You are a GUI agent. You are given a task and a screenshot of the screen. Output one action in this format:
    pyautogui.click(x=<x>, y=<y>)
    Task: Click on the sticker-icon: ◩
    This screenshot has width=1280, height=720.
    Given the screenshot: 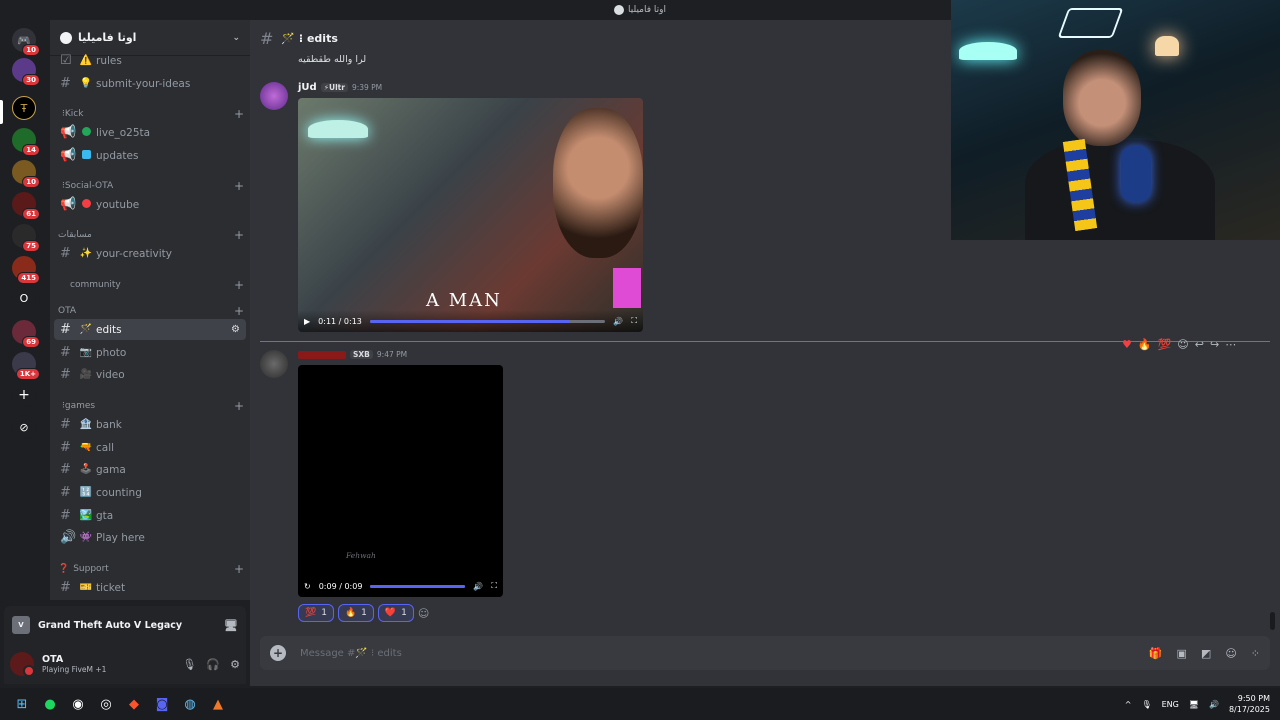 What is the action you would take?
    pyautogui.click(x=1206, y=653)
    